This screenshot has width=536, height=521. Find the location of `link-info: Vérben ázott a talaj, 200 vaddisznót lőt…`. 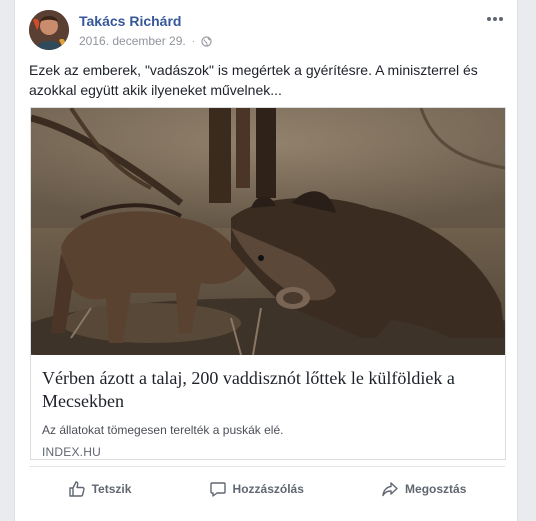

link-info: Vérben ázott a talaj, 200 vaddisznót lőt… is located at coordinates (268, 413).